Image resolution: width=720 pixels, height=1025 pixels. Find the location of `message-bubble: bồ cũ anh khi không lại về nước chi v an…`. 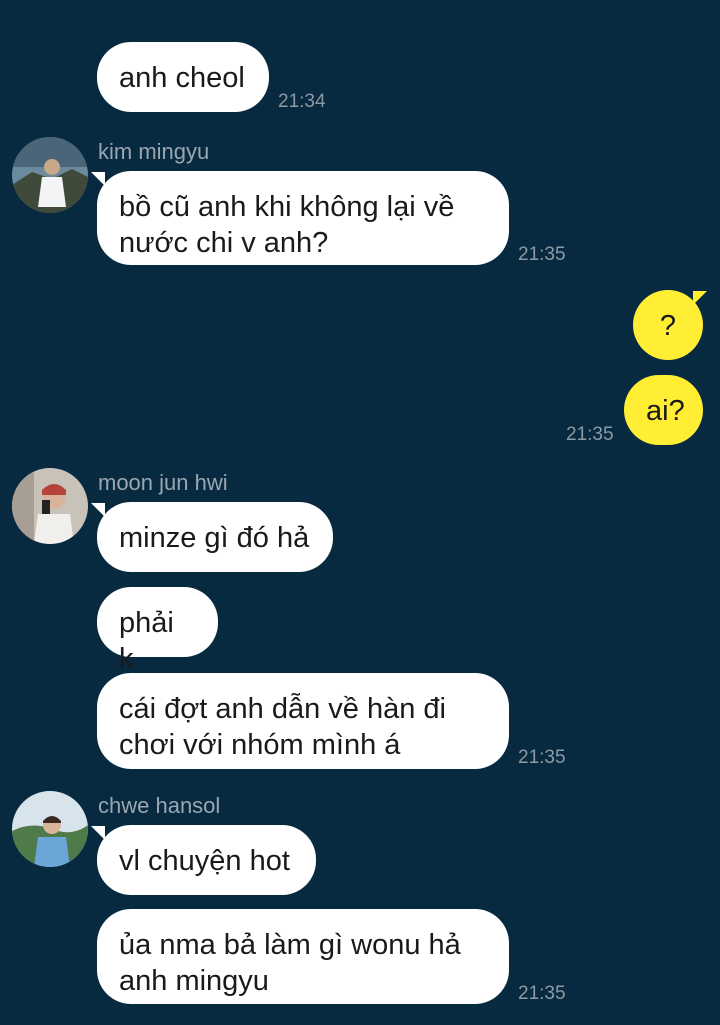

message-bubble: bồ cũ anh khi không lại về nước chi v an… is located at coordinates (303, 218).